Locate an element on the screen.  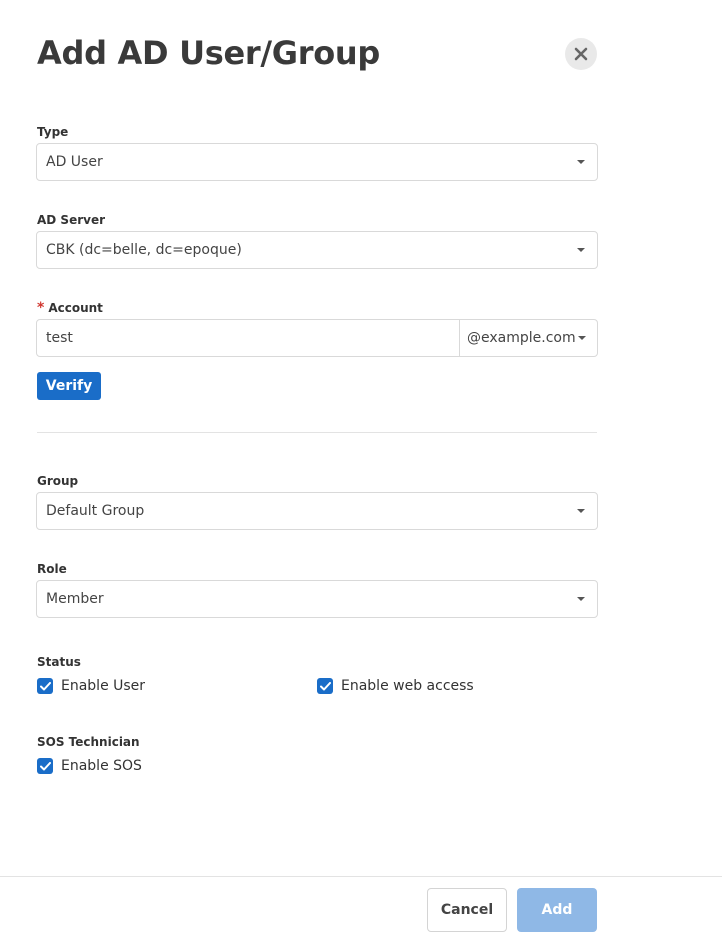
account-field-group: @example.com is located at coordinates (317, 338).